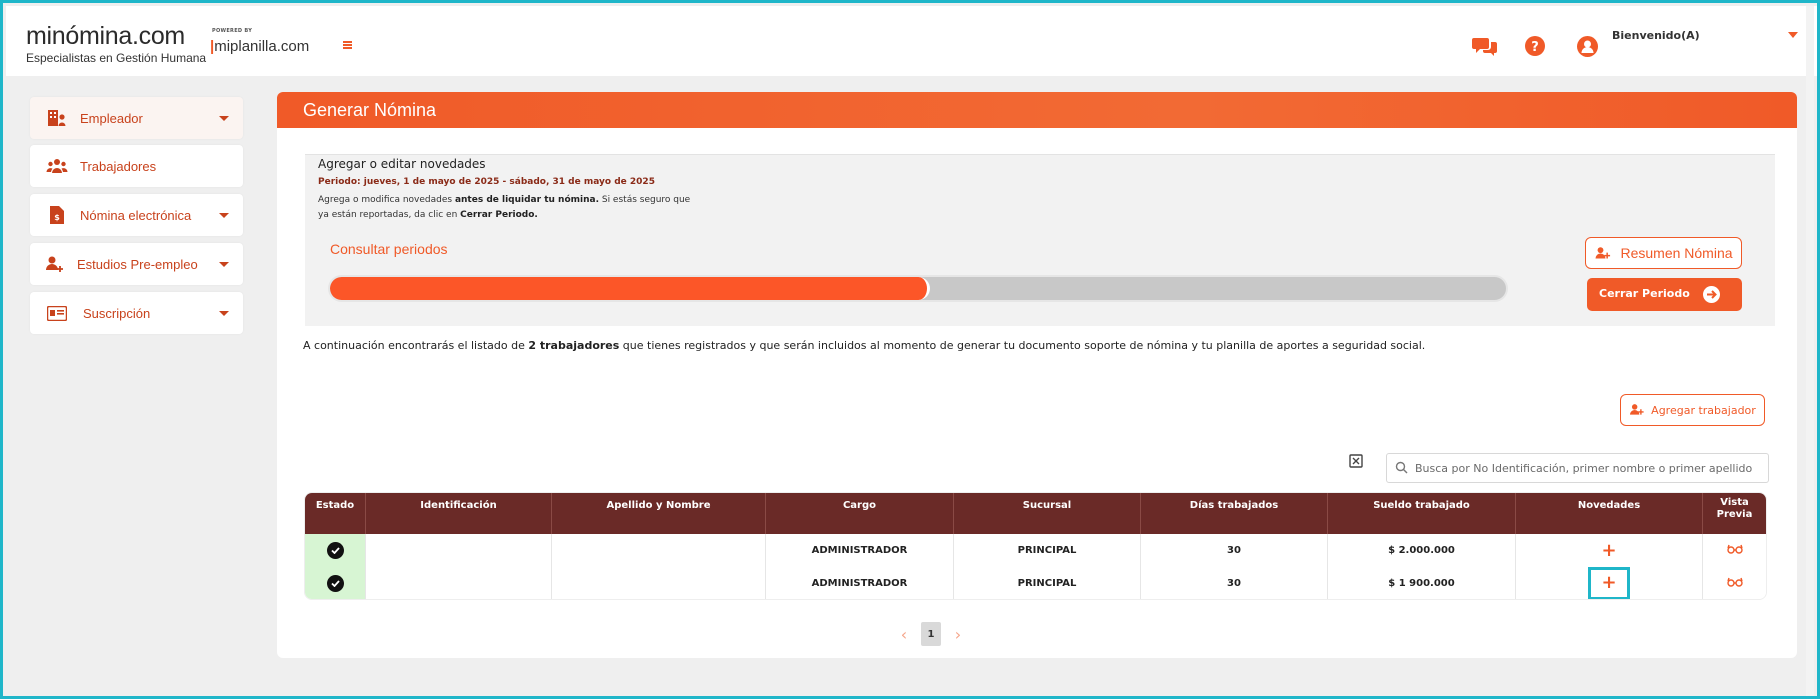  Describe the element at coordinates (117, 313) in the screenshot. I see `sidebar-item-label: Suscripción` at that location.